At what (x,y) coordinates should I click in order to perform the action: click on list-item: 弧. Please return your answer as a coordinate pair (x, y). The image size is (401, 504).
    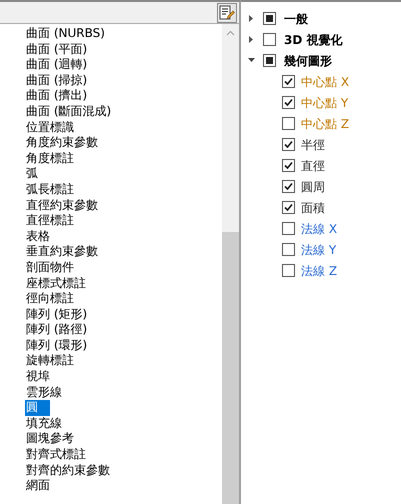
    Looking at the image, I should click on (32, 174).